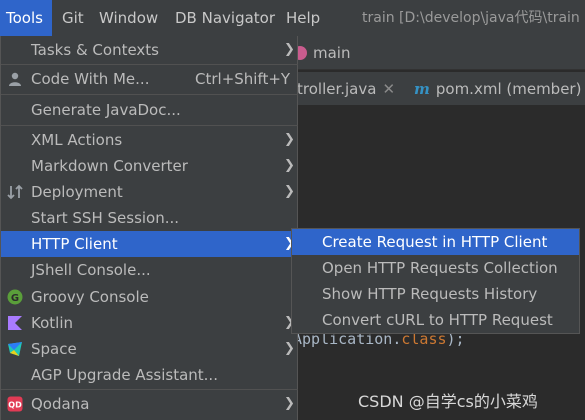 The image size is (585, 420). I want to click on menu-item-label: Groovy Console, so click(90, 297).